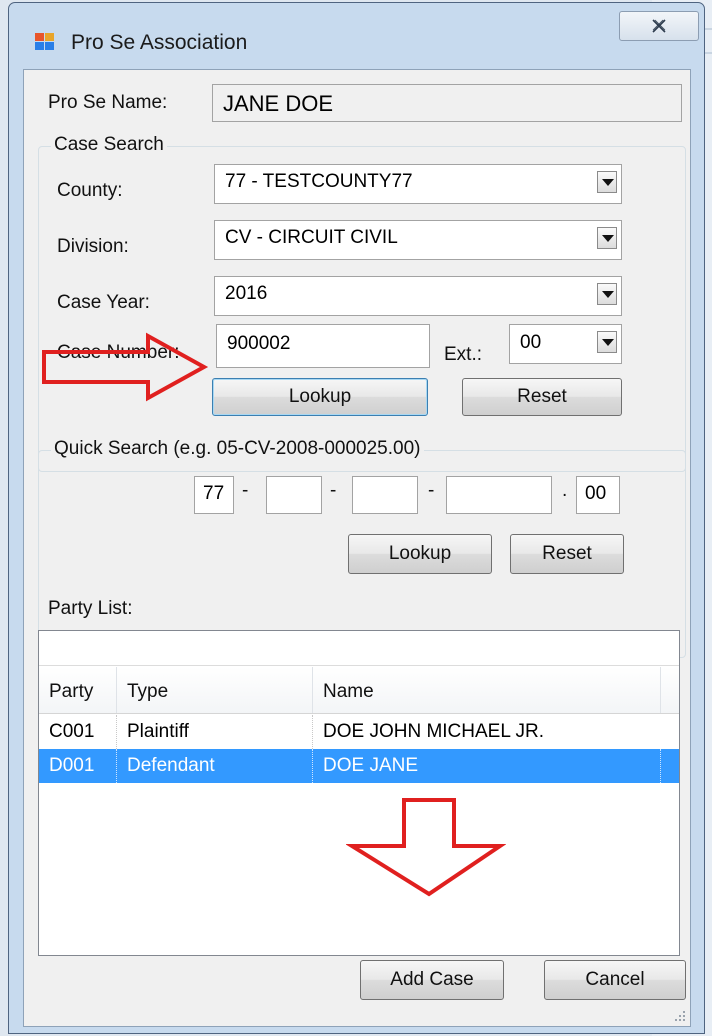  What do you see at coordinates (214, 495) in the screenshot?
I see `quick-county-field: 77` at bounding box center [214, 495].